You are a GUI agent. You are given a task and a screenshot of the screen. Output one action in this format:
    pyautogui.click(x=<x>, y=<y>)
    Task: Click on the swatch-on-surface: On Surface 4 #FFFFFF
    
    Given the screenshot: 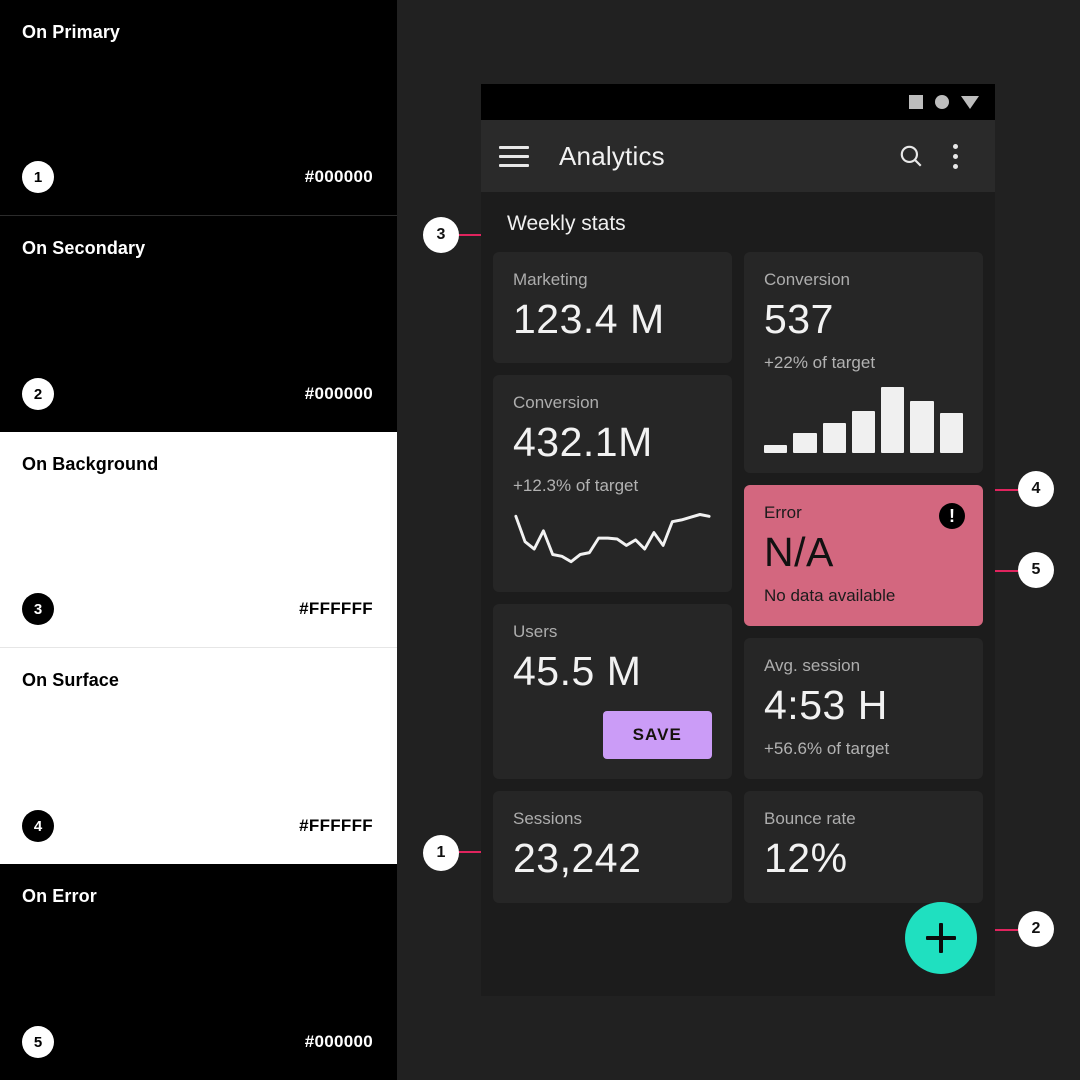 What is the action you would take?
    pyautogui.click(x=198, y=756)
    